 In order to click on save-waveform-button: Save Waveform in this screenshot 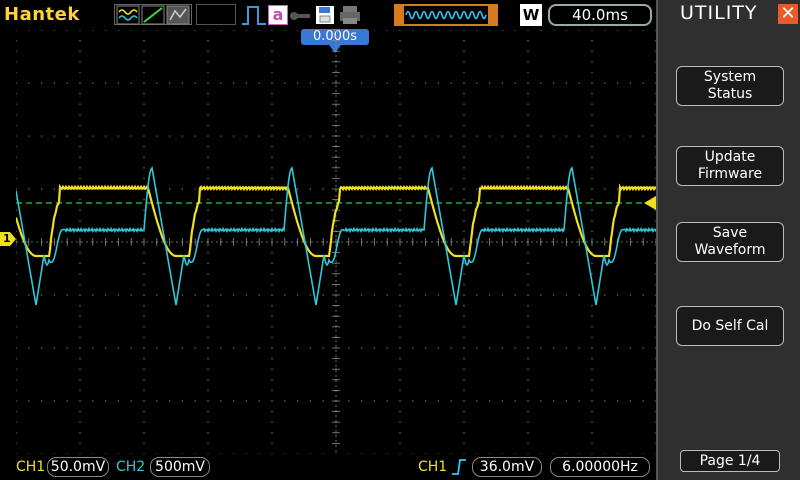, I will do `click(730, 242)`.